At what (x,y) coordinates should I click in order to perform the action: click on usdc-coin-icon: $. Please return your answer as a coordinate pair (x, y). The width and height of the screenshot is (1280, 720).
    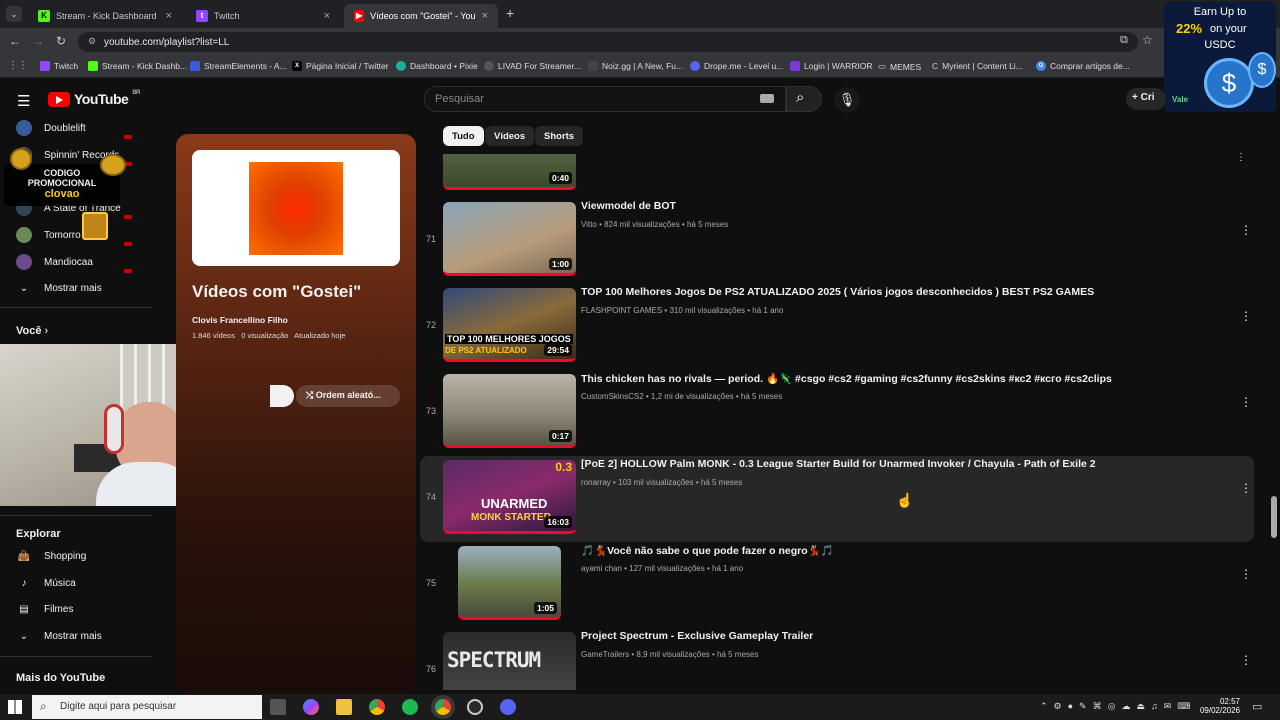
    Looking at the image, I should click on (1262, 70).